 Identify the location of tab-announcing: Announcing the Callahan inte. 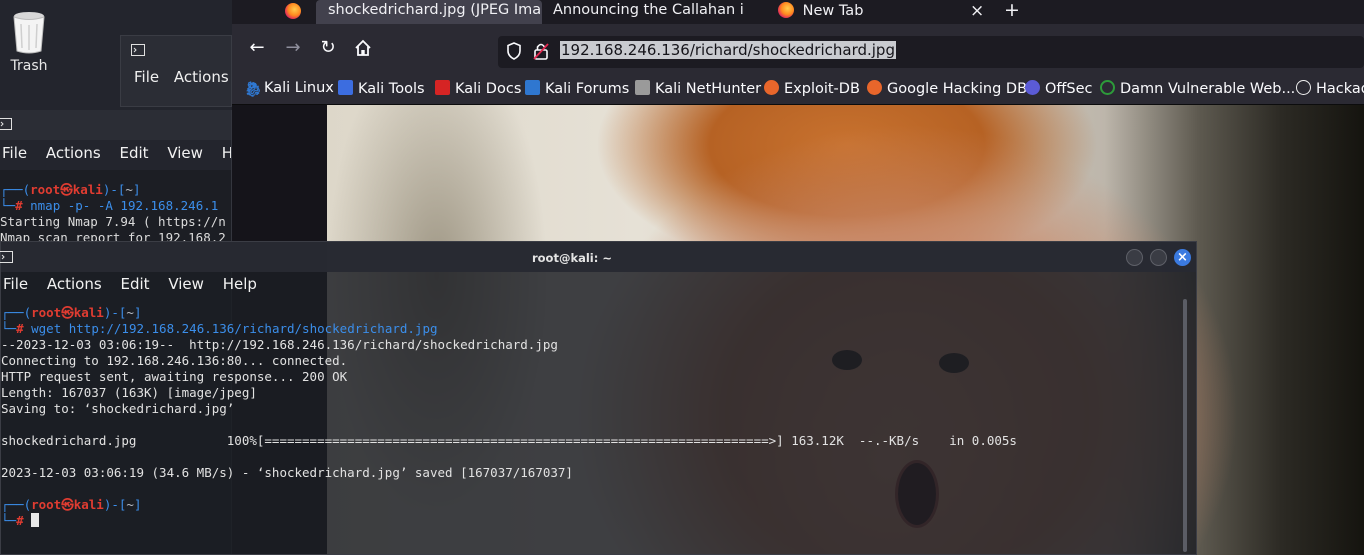
(648, 12).